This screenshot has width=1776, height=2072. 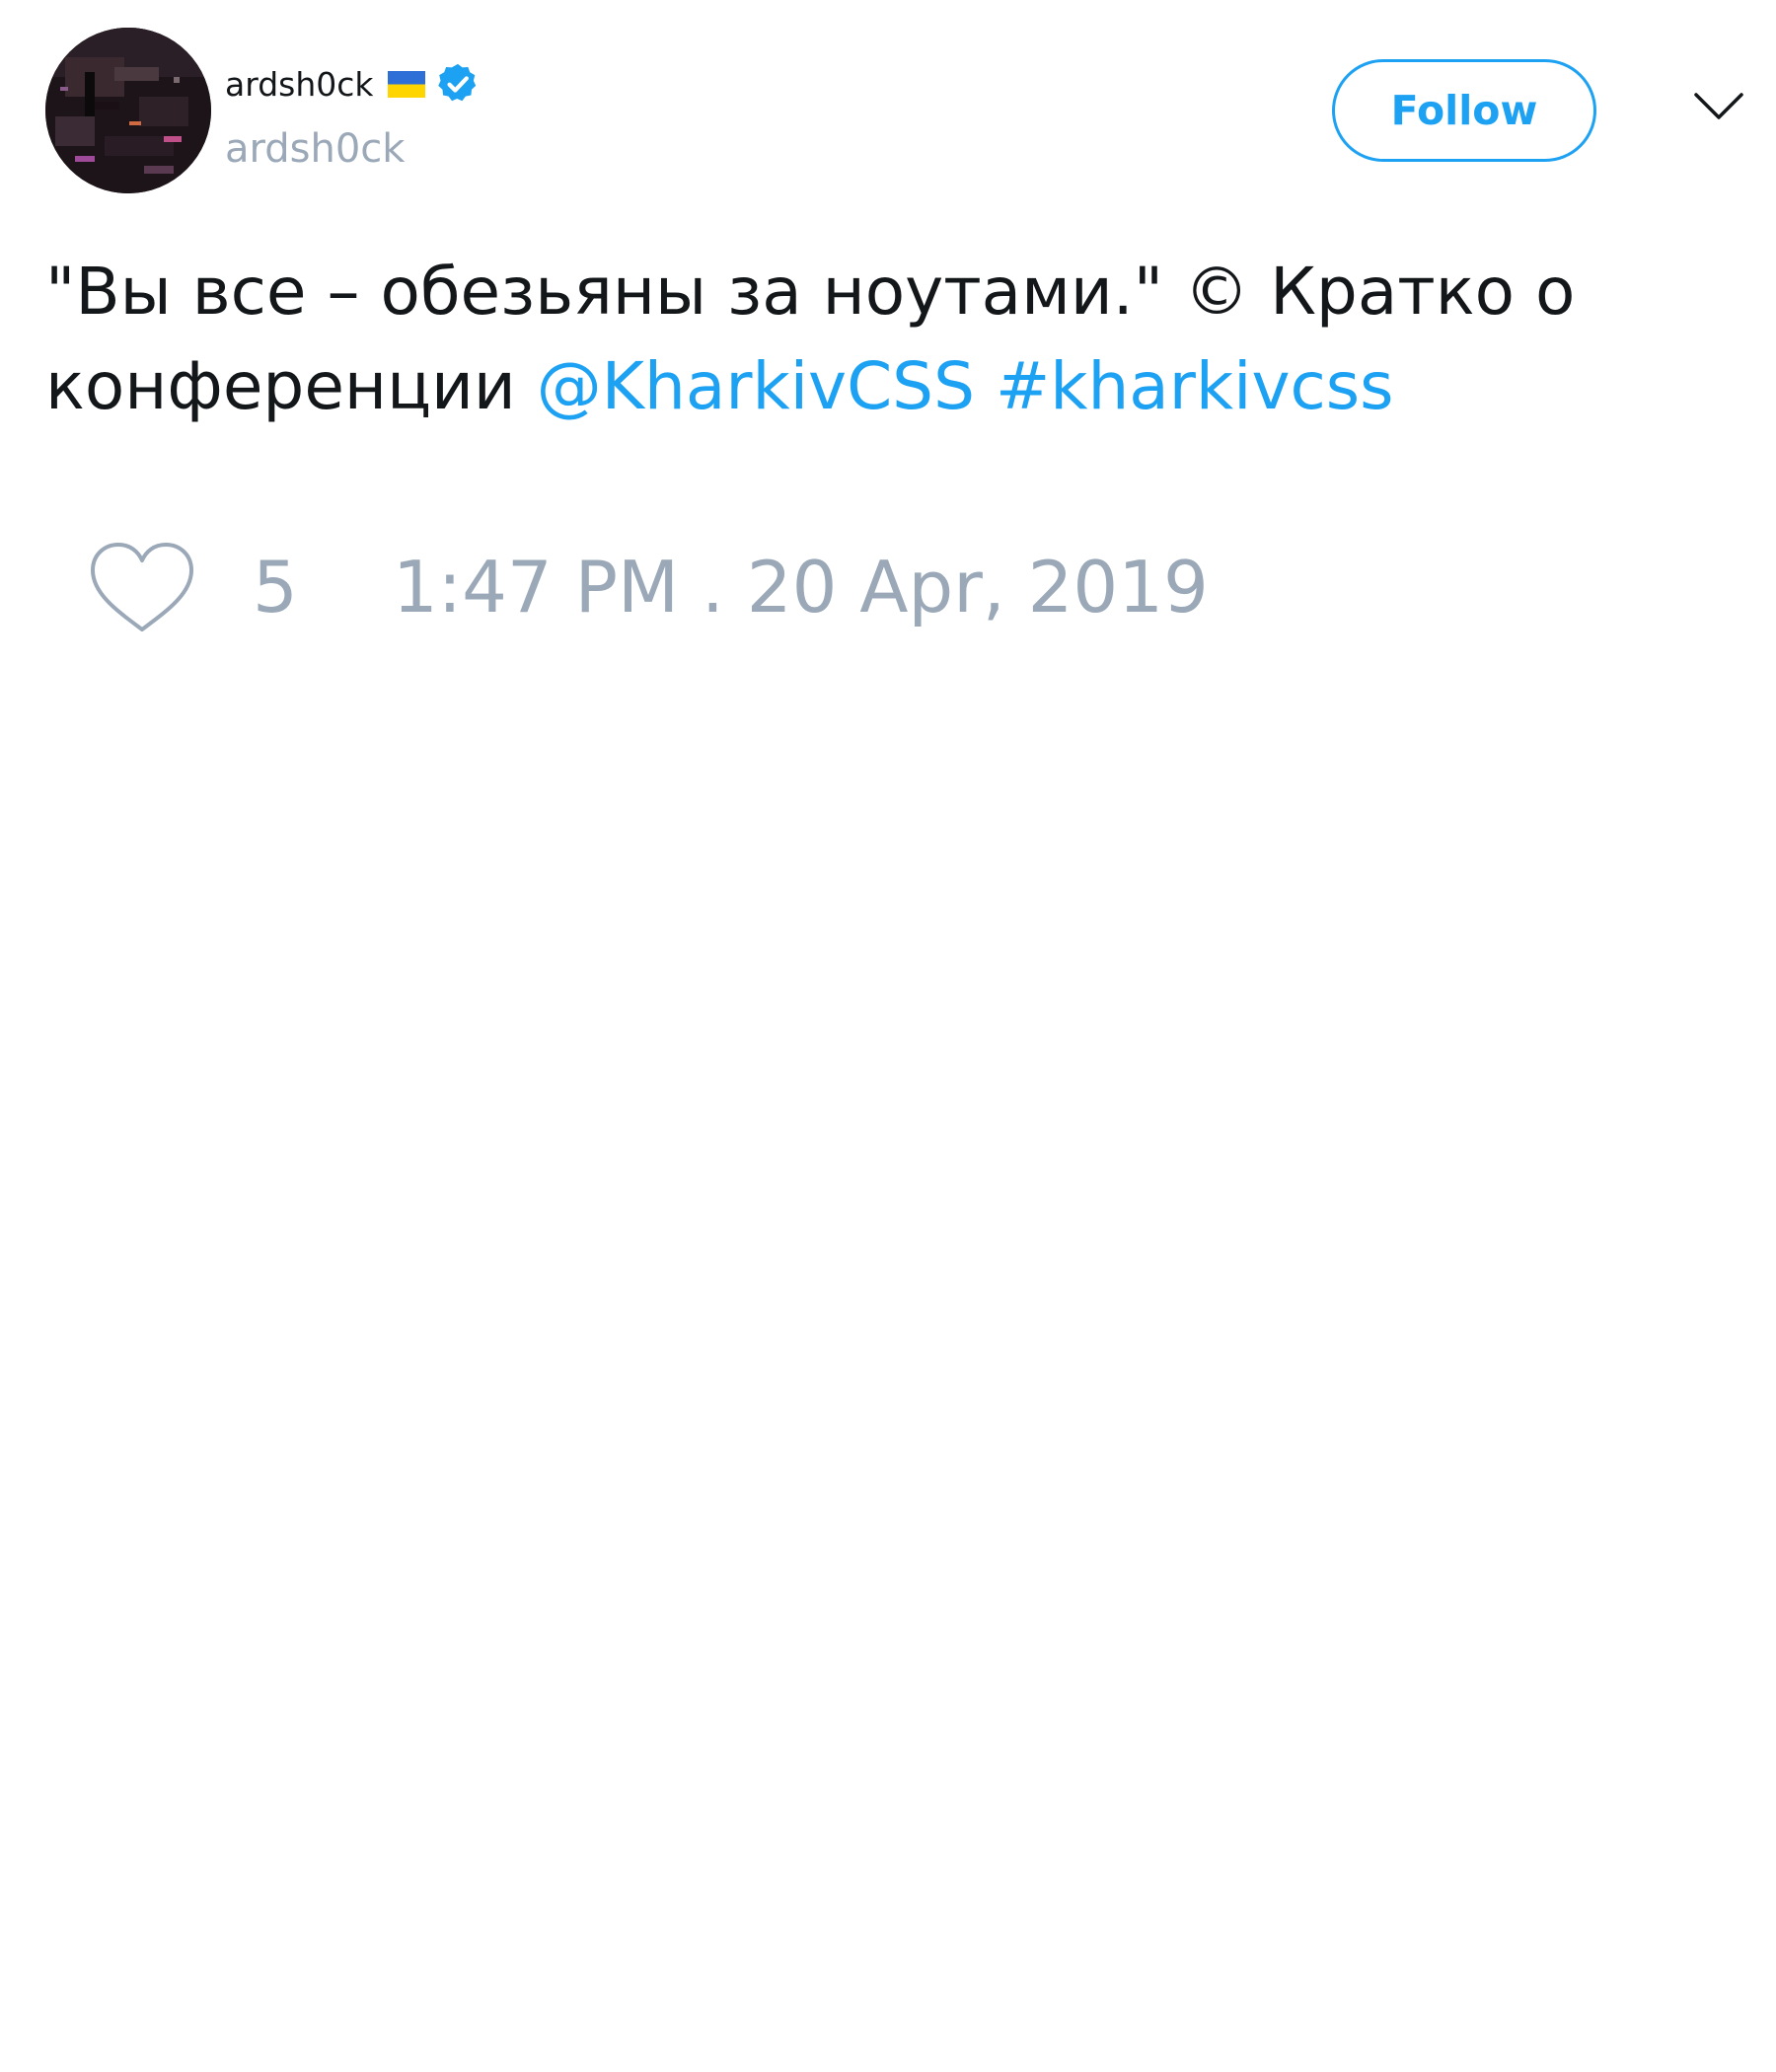 What do you see at coordinates (128, 111) in the screenshot?
I see `avatar` at bounding box center [128, 111].